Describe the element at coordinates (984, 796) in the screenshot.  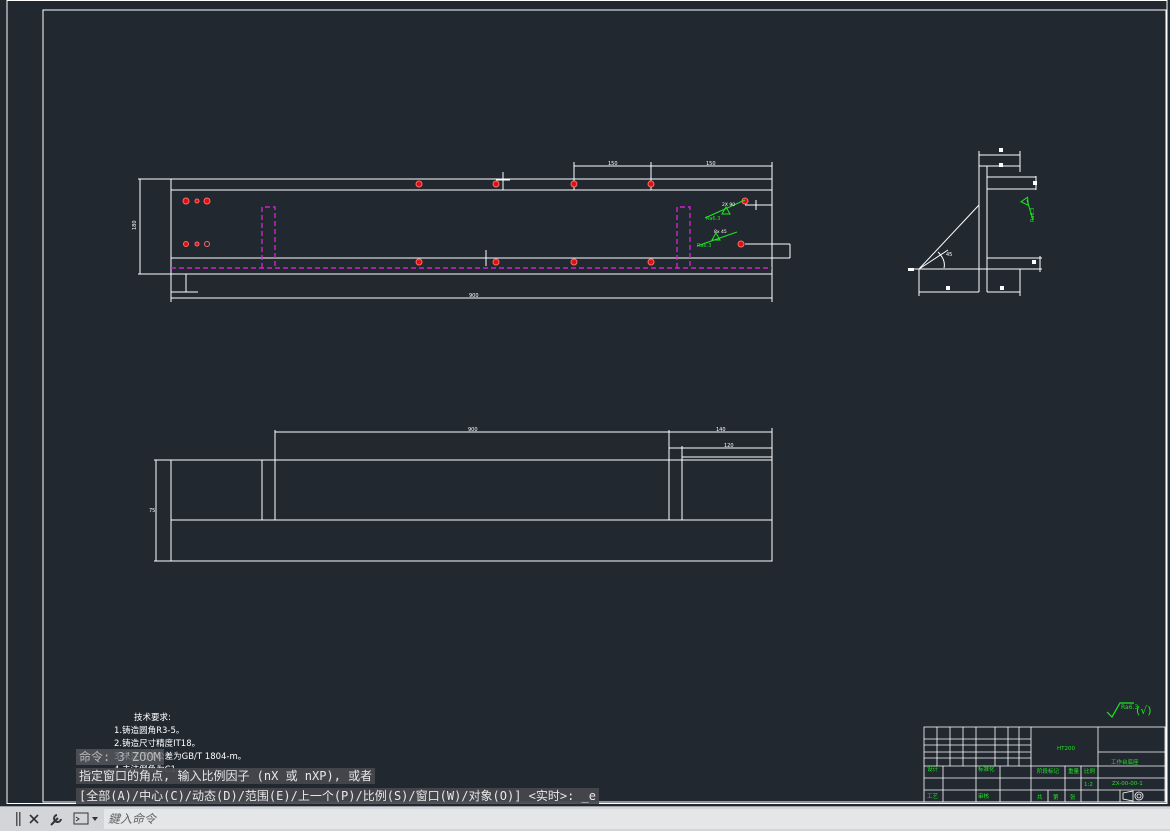
I see `title-review: 审核` at that location.